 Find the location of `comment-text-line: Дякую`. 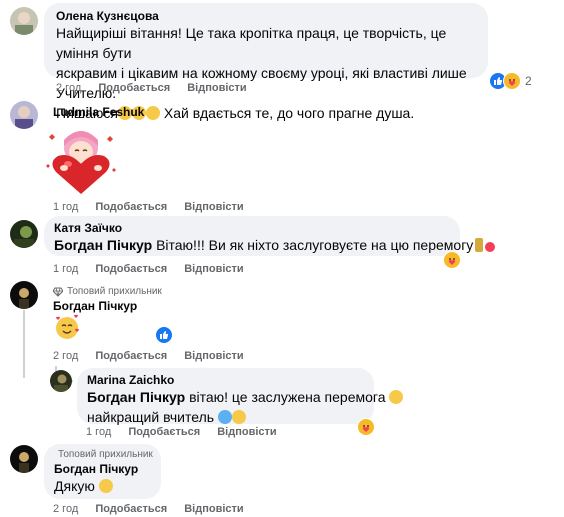

comment-text-line: Дякую is located at coordinates (102, 486).